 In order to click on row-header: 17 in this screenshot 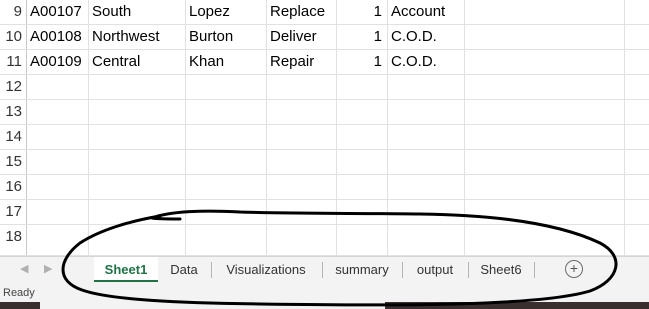, I will do `click(13, 212)`.